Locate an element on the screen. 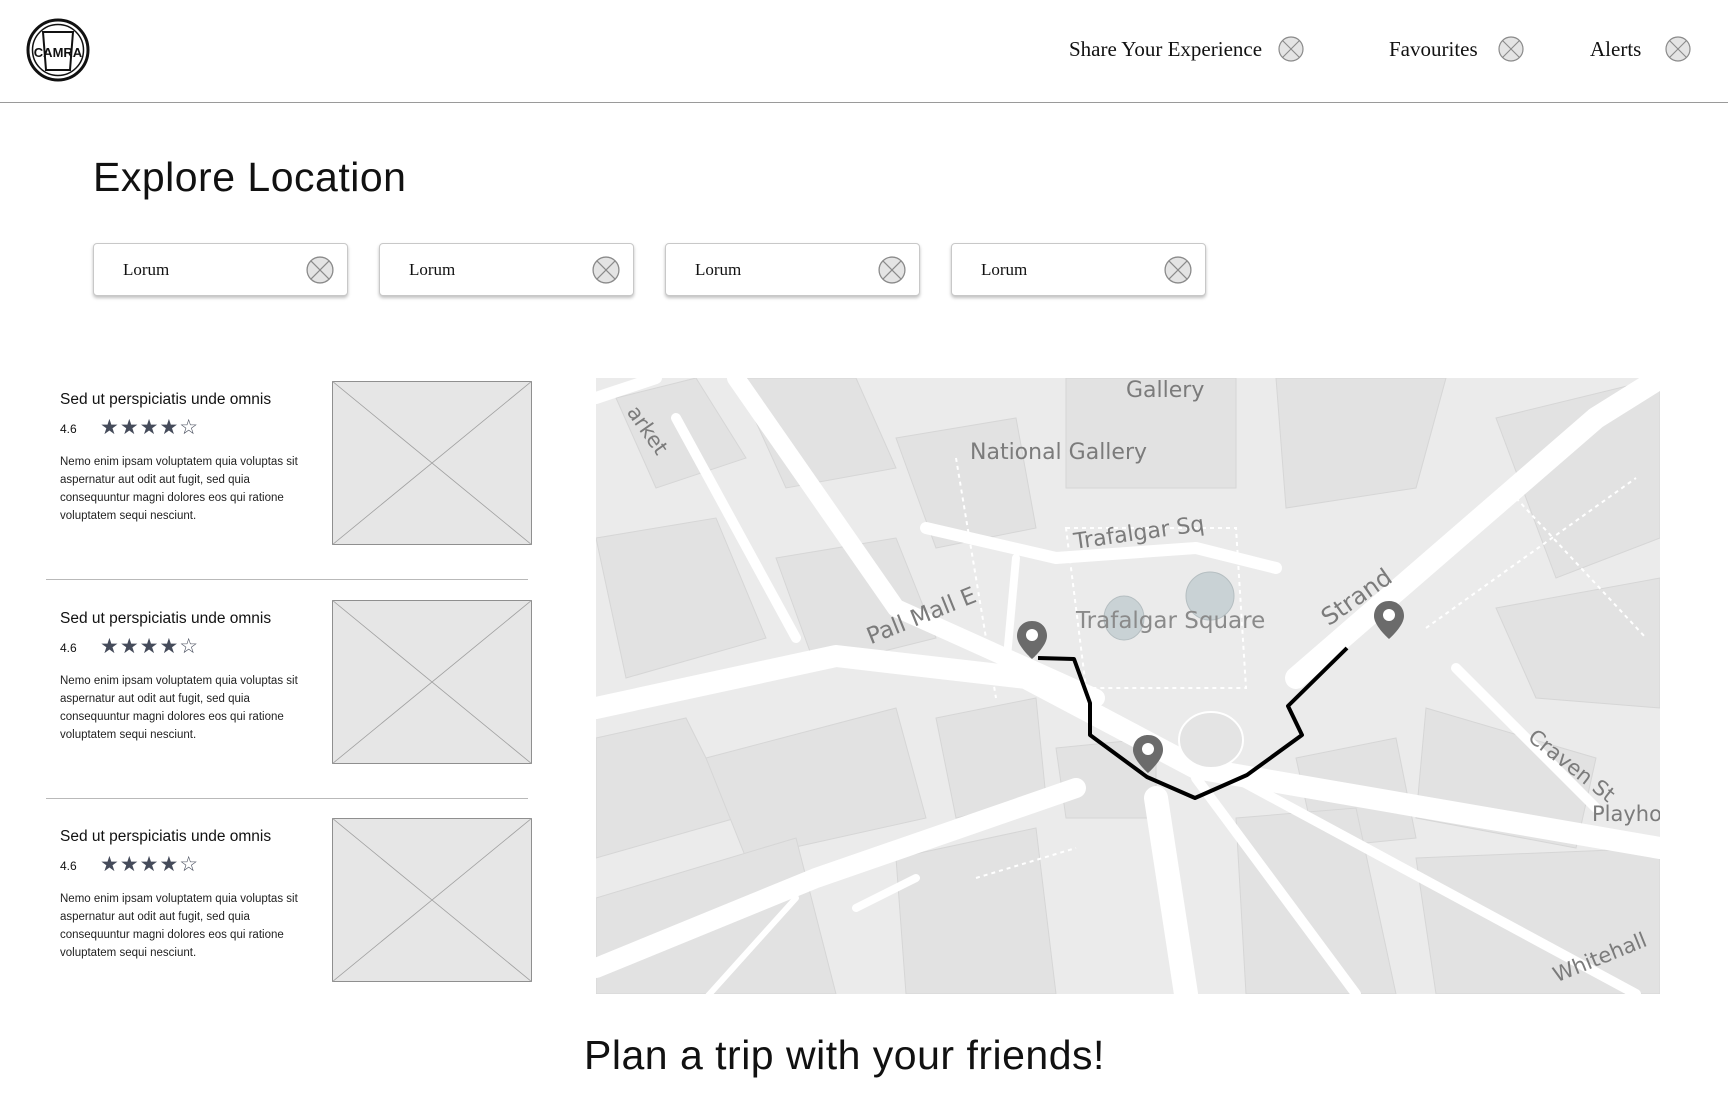 The image size is (1728, 1117). nav-favourites: Favourites is located at coordinates (1456, 49).